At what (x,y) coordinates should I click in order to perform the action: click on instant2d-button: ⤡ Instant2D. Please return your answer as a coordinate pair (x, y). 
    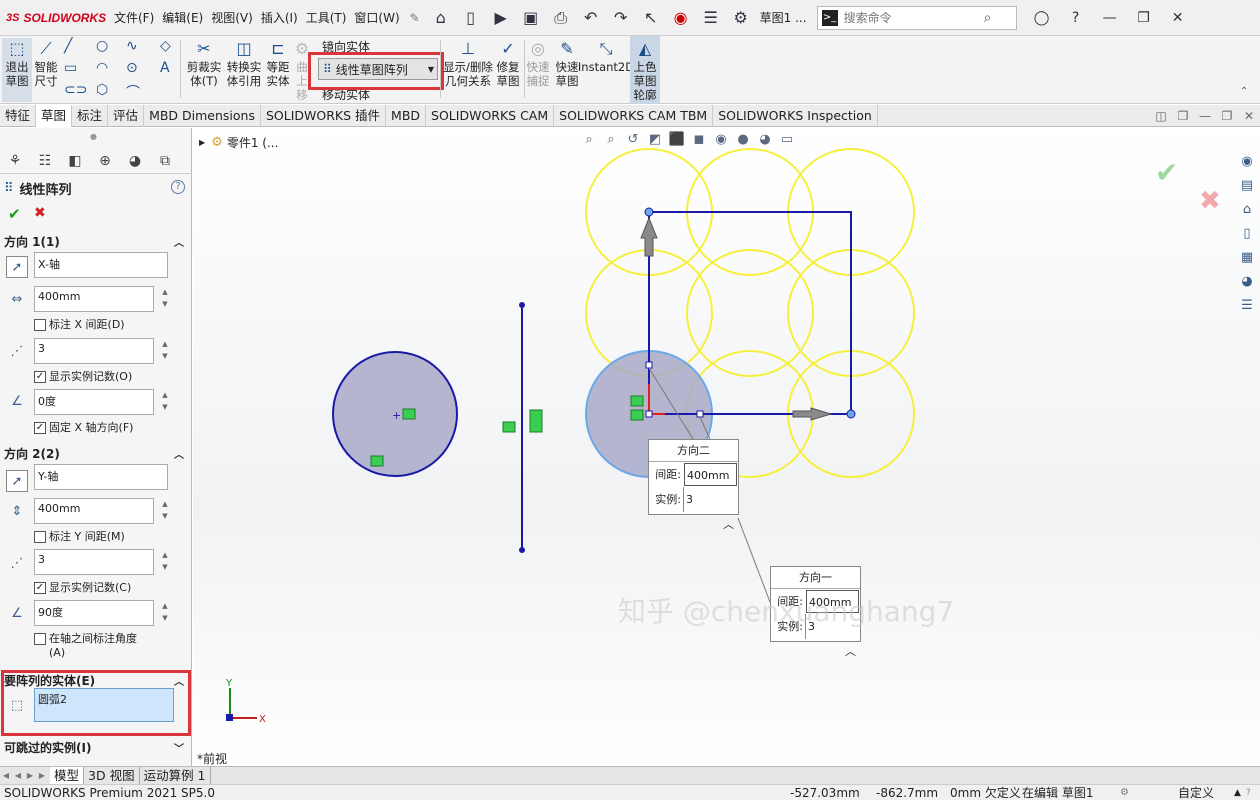
    Looking at the image, I should click on (606, 56).